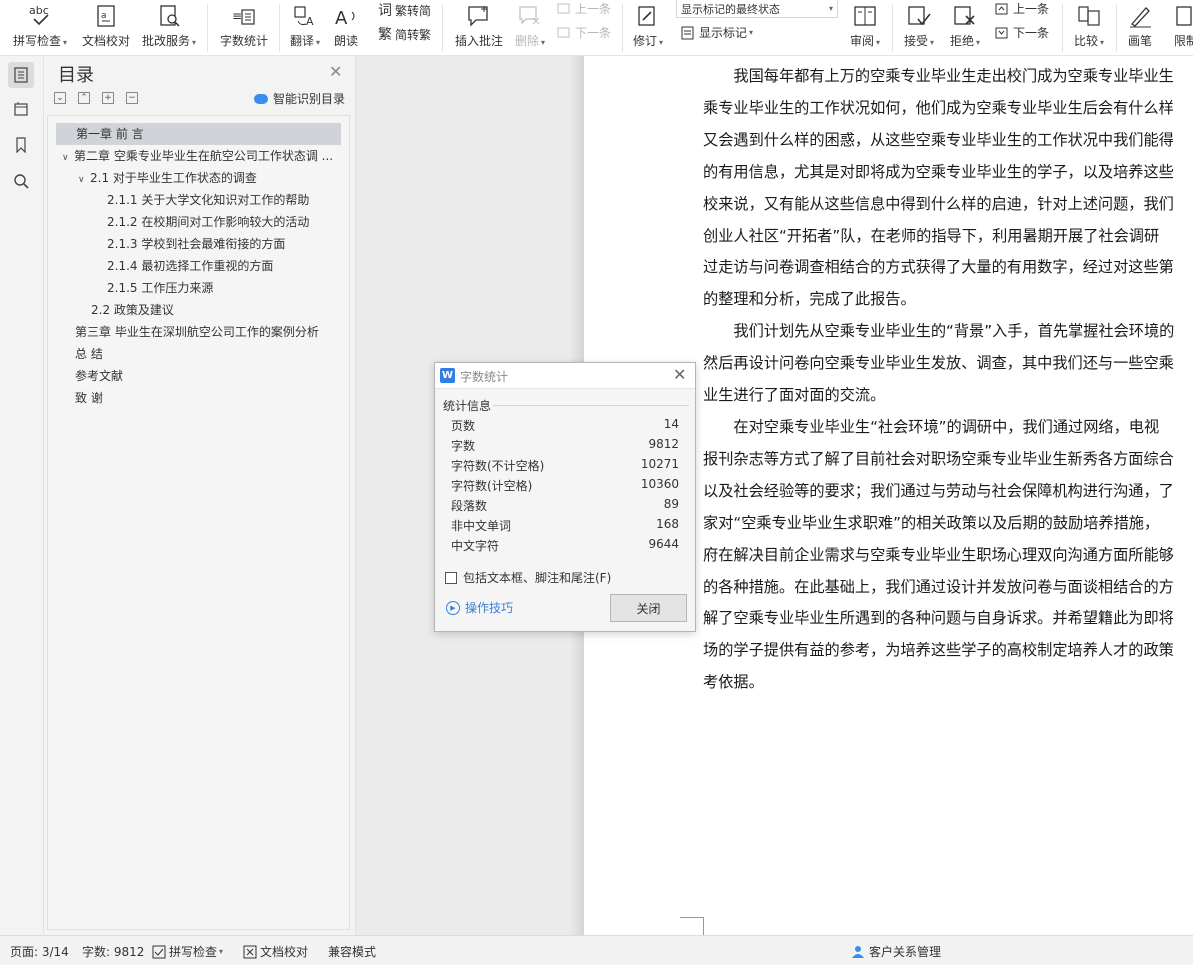  Describe the element at coordinates (187, 951) in the screenshot. I see `status-spell-check: 拼写检查 ▾` at that location.